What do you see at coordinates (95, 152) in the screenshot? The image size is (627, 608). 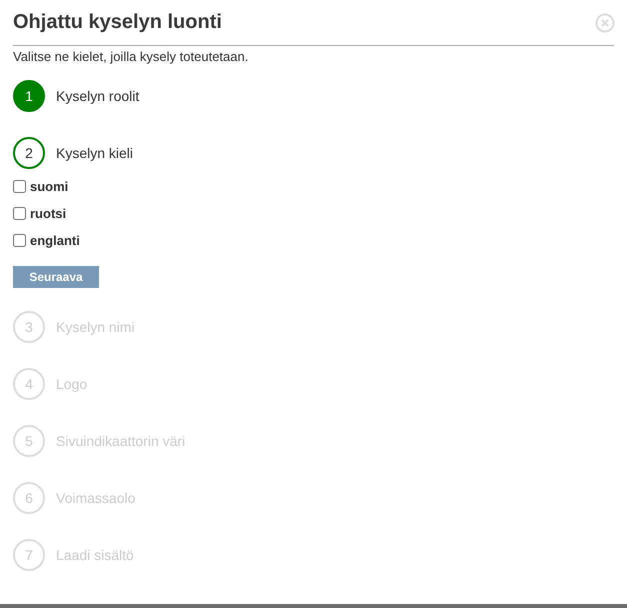 I see `step-title: Kyselyn kieli` at bounding box center [95, 152].